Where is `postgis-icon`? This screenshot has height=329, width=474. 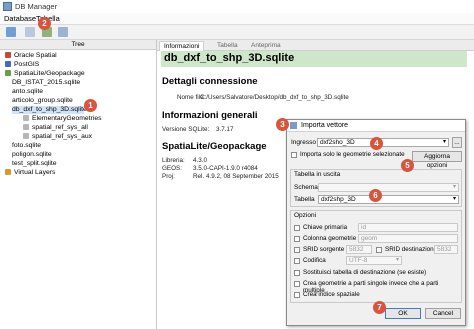 postgis-icon is located at coordinates (8, 64).